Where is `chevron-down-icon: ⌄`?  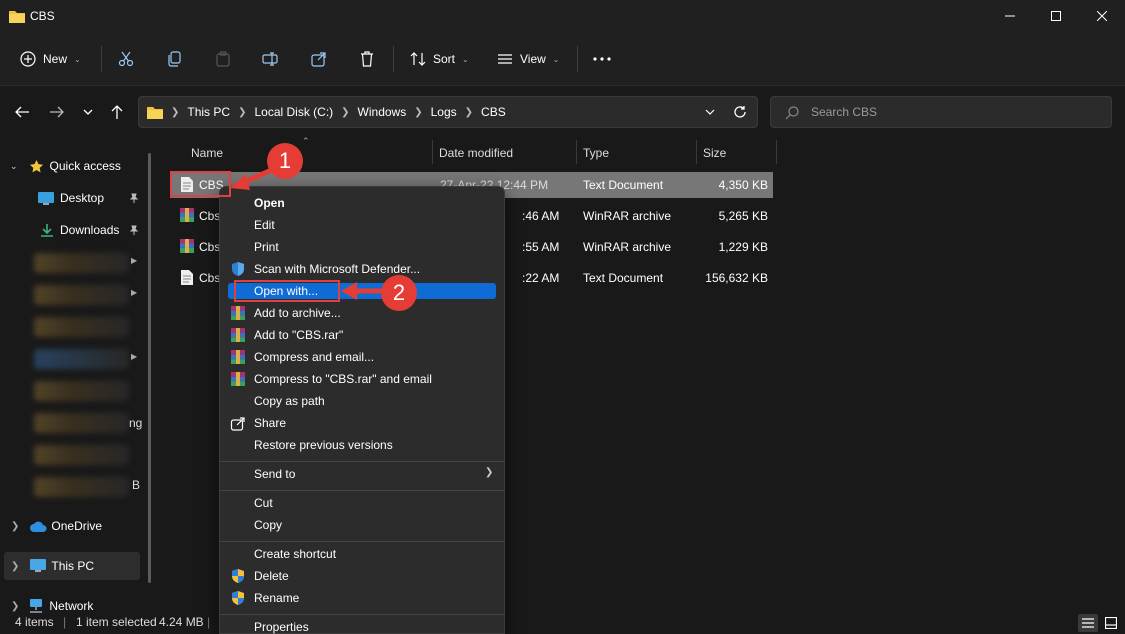
chevron-down-icon: ⌄ is located at coordinates (14, 165).